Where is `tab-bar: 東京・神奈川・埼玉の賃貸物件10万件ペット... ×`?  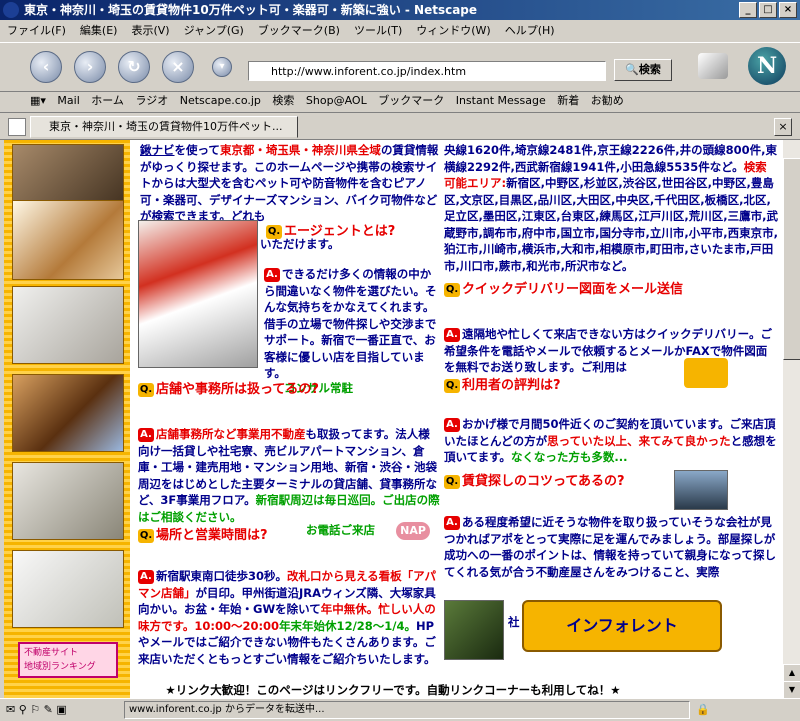 tab-bar: 東京・神奈川・埼玉の賃貸物件10万件ペット... × is located at coordinates (400, 126).